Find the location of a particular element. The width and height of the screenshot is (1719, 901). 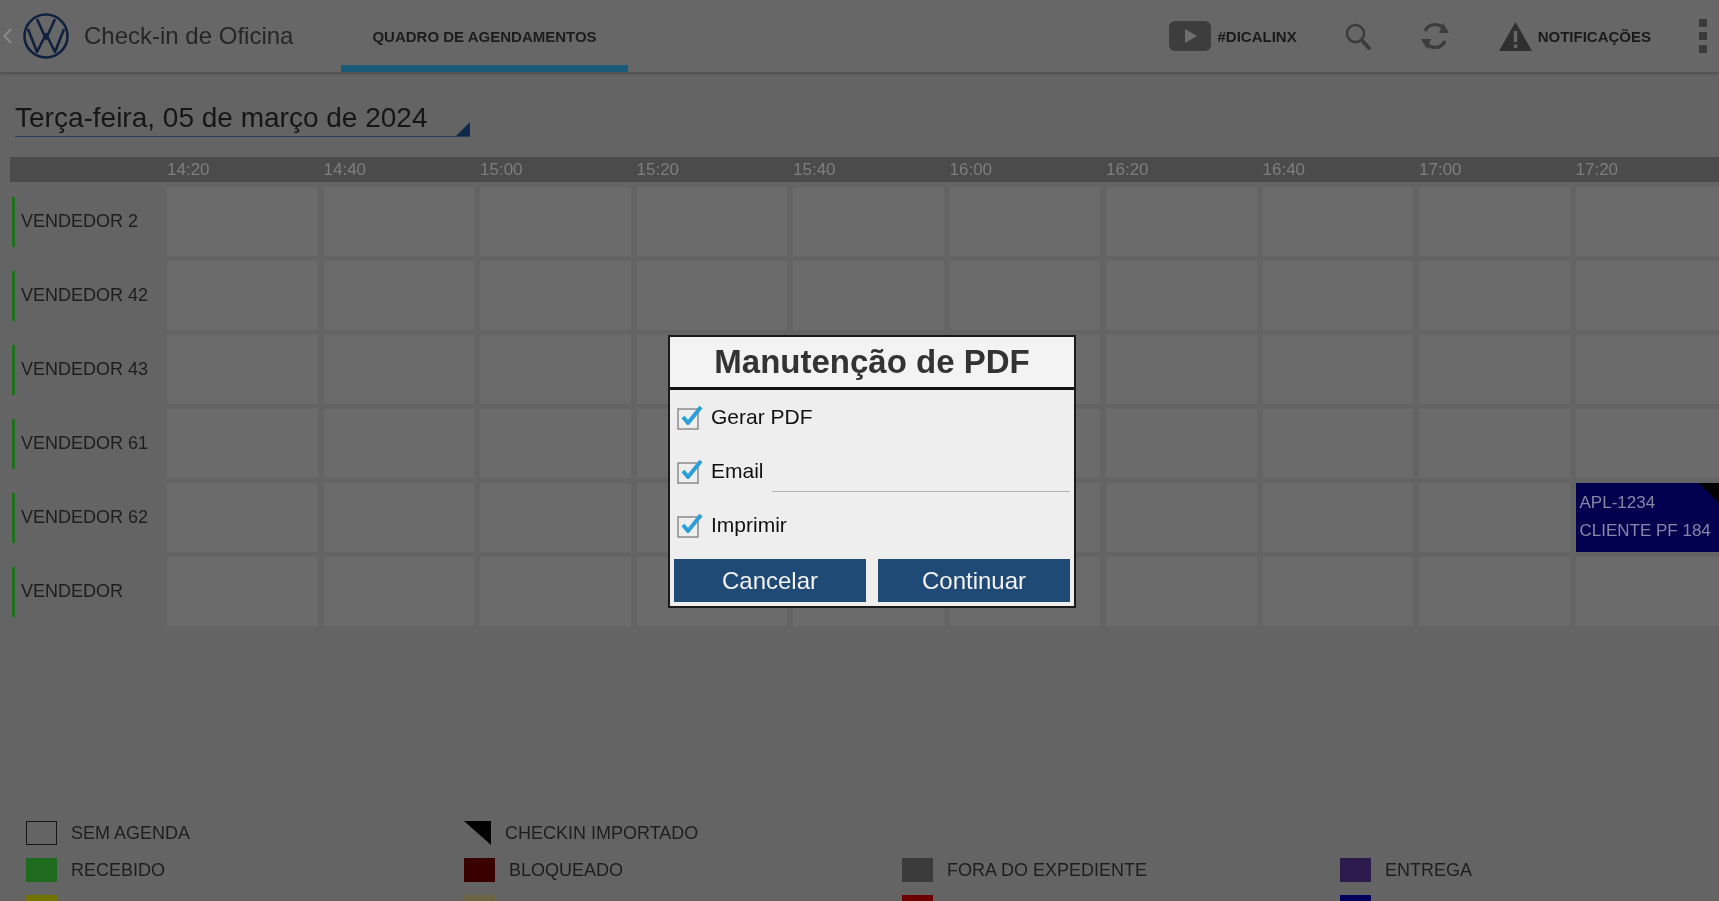

back-icon is located at coordinates (7, 36).